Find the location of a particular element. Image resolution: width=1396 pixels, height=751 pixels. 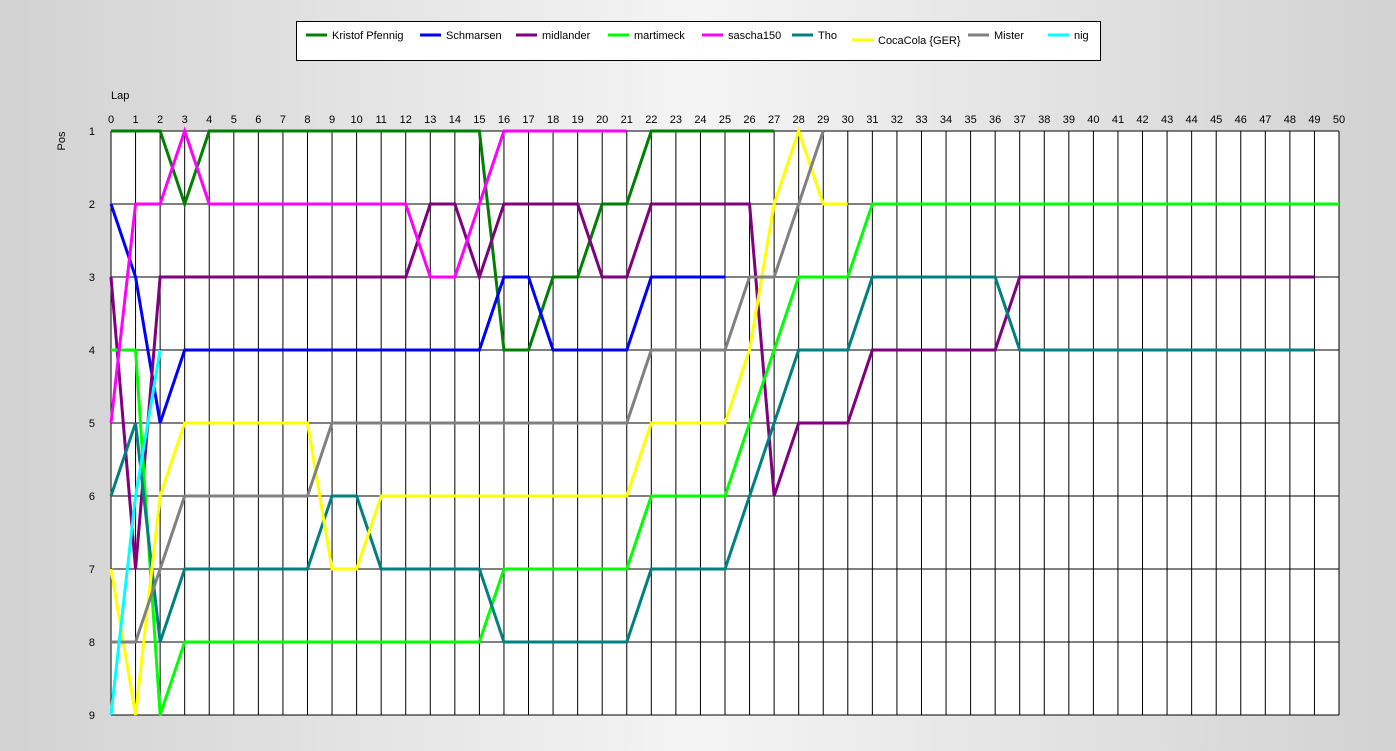

x-tick-label: 7 is located at coordinates (283, 120).